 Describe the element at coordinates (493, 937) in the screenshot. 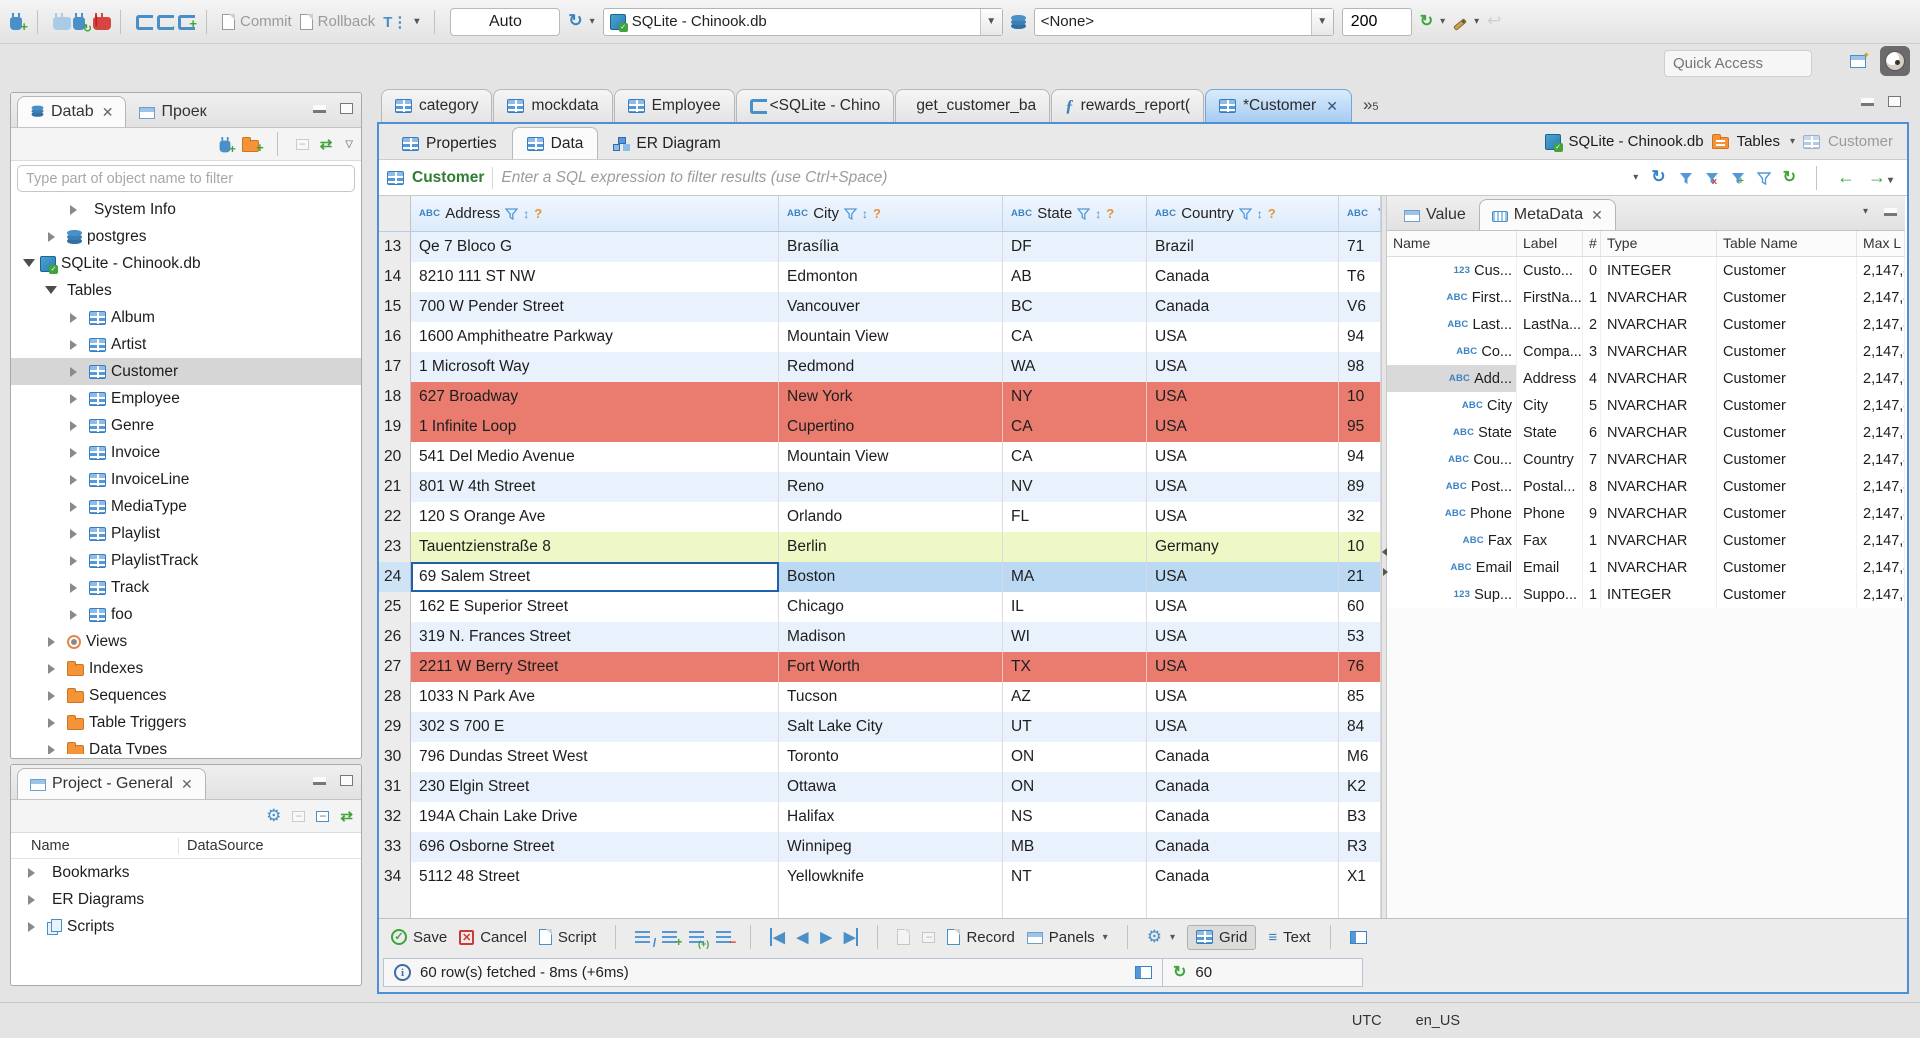

I see `cancel-button: ✕ Cancel` at that location.